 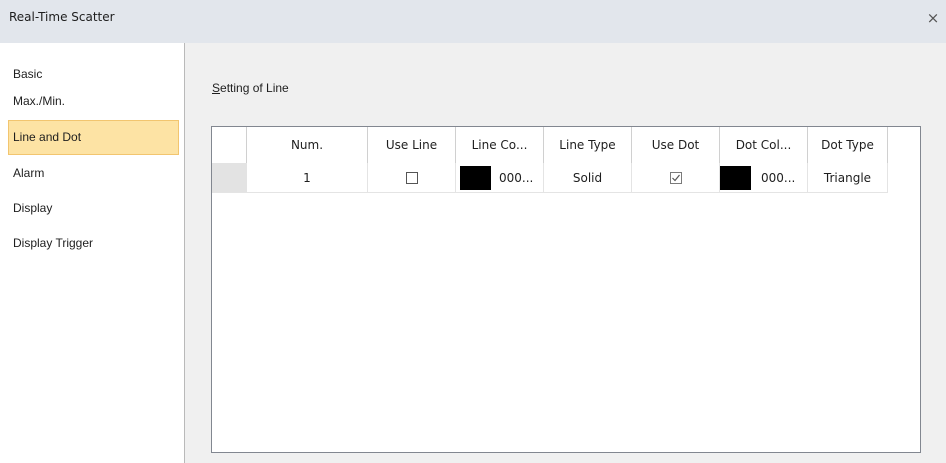 What do you see at coordinates (735, 178) in the screenshot?
I see `dot-color-swatch` at bounding box center [735, 178].